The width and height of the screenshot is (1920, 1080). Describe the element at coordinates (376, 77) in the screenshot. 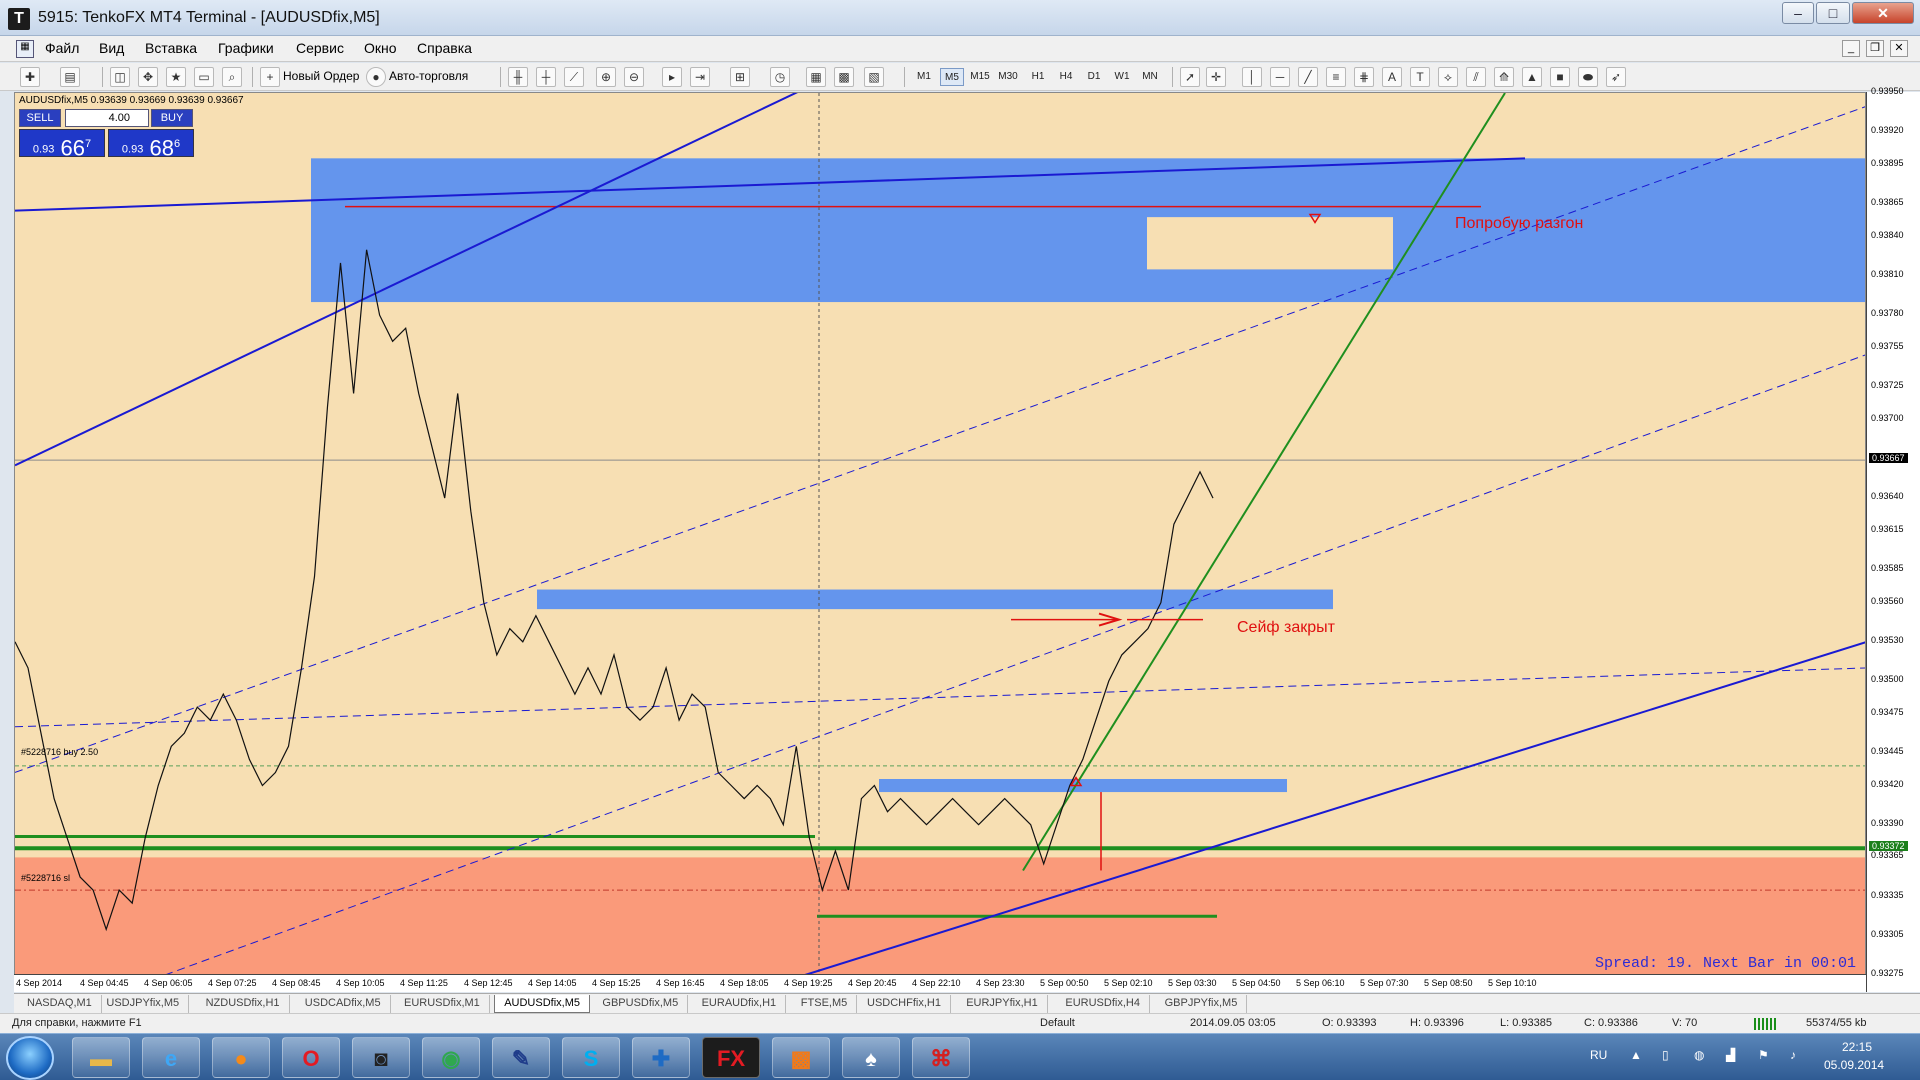

I see `auto-trading-icon: ●` at that location.